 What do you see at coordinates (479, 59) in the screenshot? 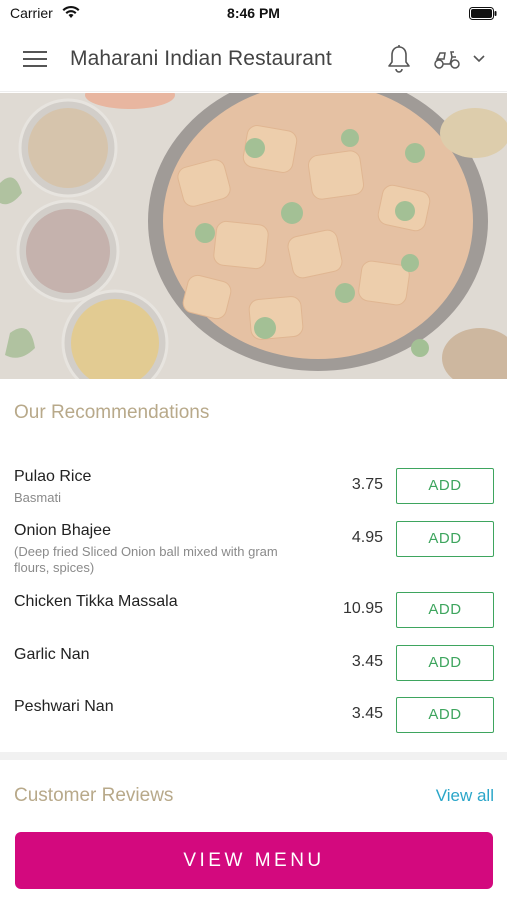
I see `chevron-down-icon` at bounding box center [479, 59].